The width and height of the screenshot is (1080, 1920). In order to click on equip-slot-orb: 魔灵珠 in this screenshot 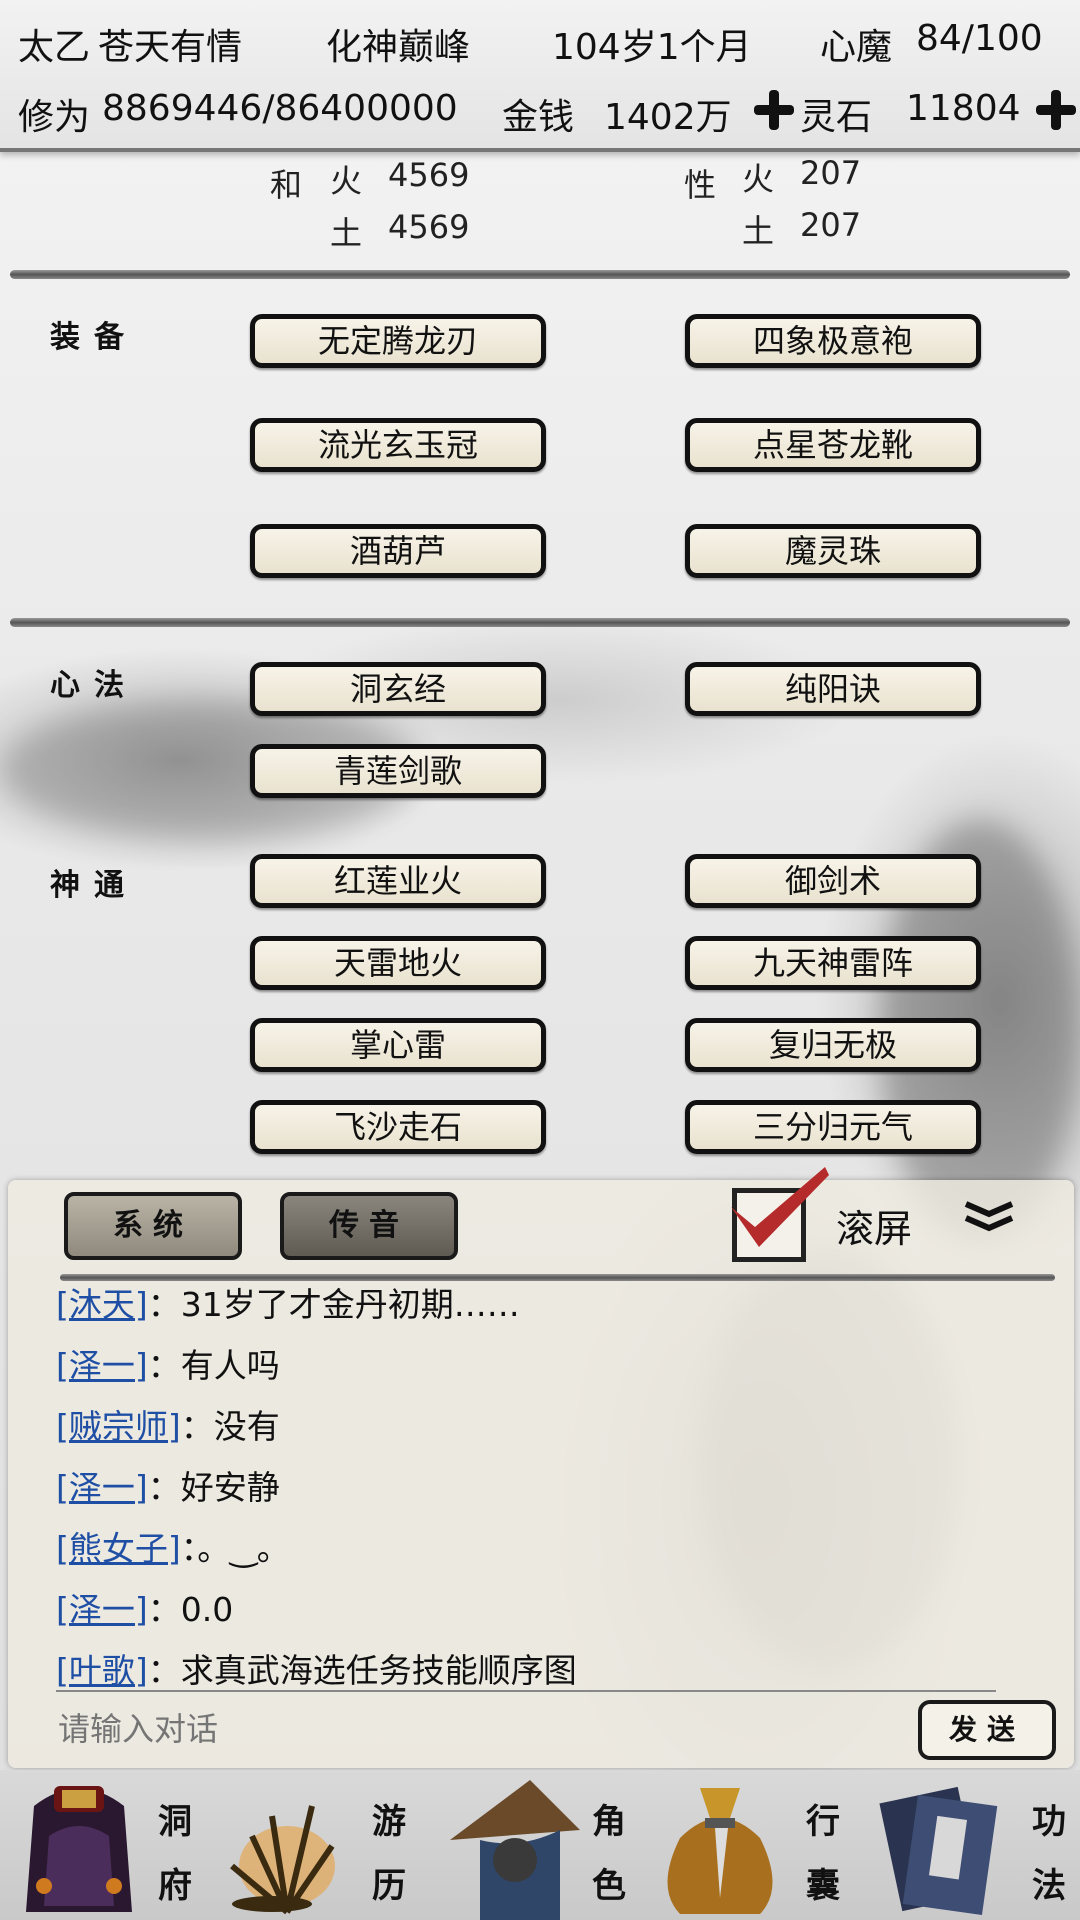, I will do `click(833, 551)`.